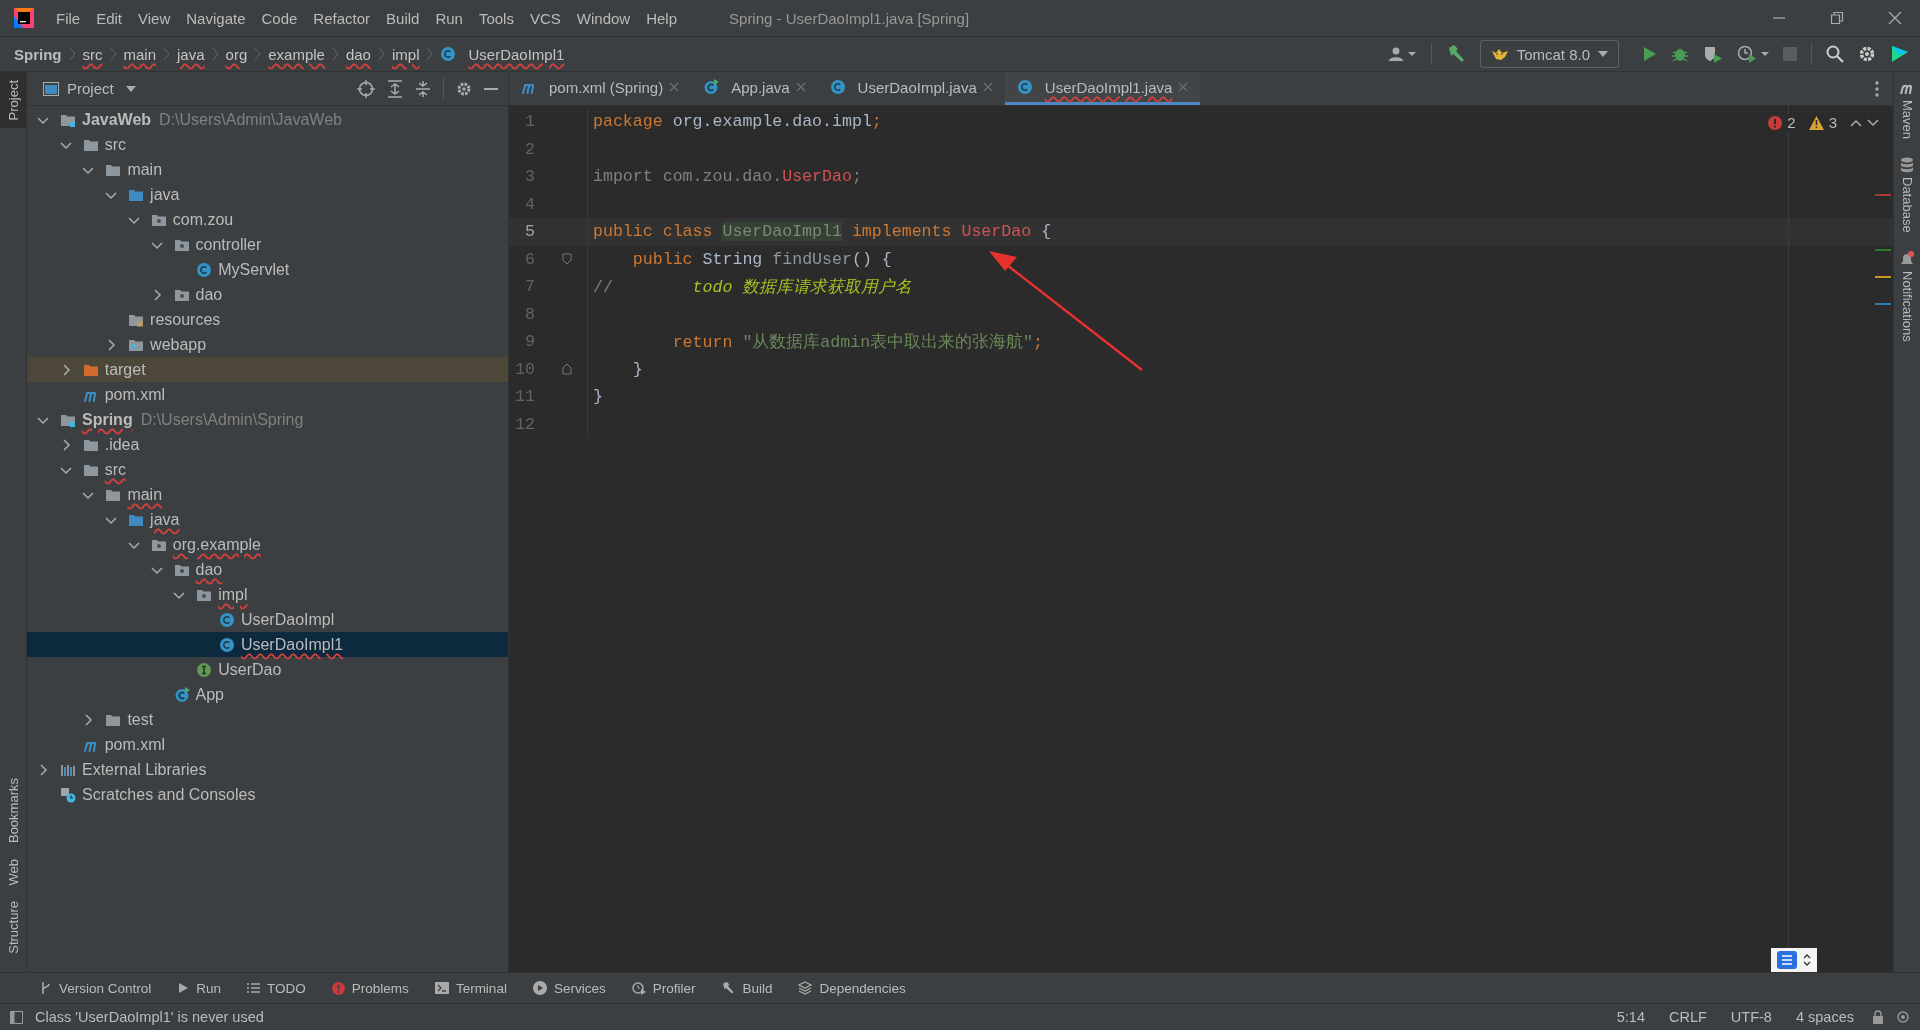 The height and width of the screenshot is (1030, 1920). Describe the element at coordinates (366, 88) in the screenshot. I see `locate-icon` at that location.